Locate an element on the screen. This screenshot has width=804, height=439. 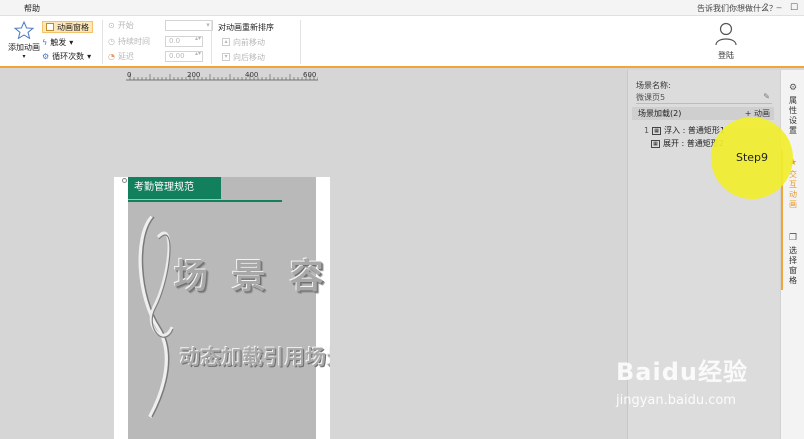
login-button: 登陆 is located at coordinates (726, 41).